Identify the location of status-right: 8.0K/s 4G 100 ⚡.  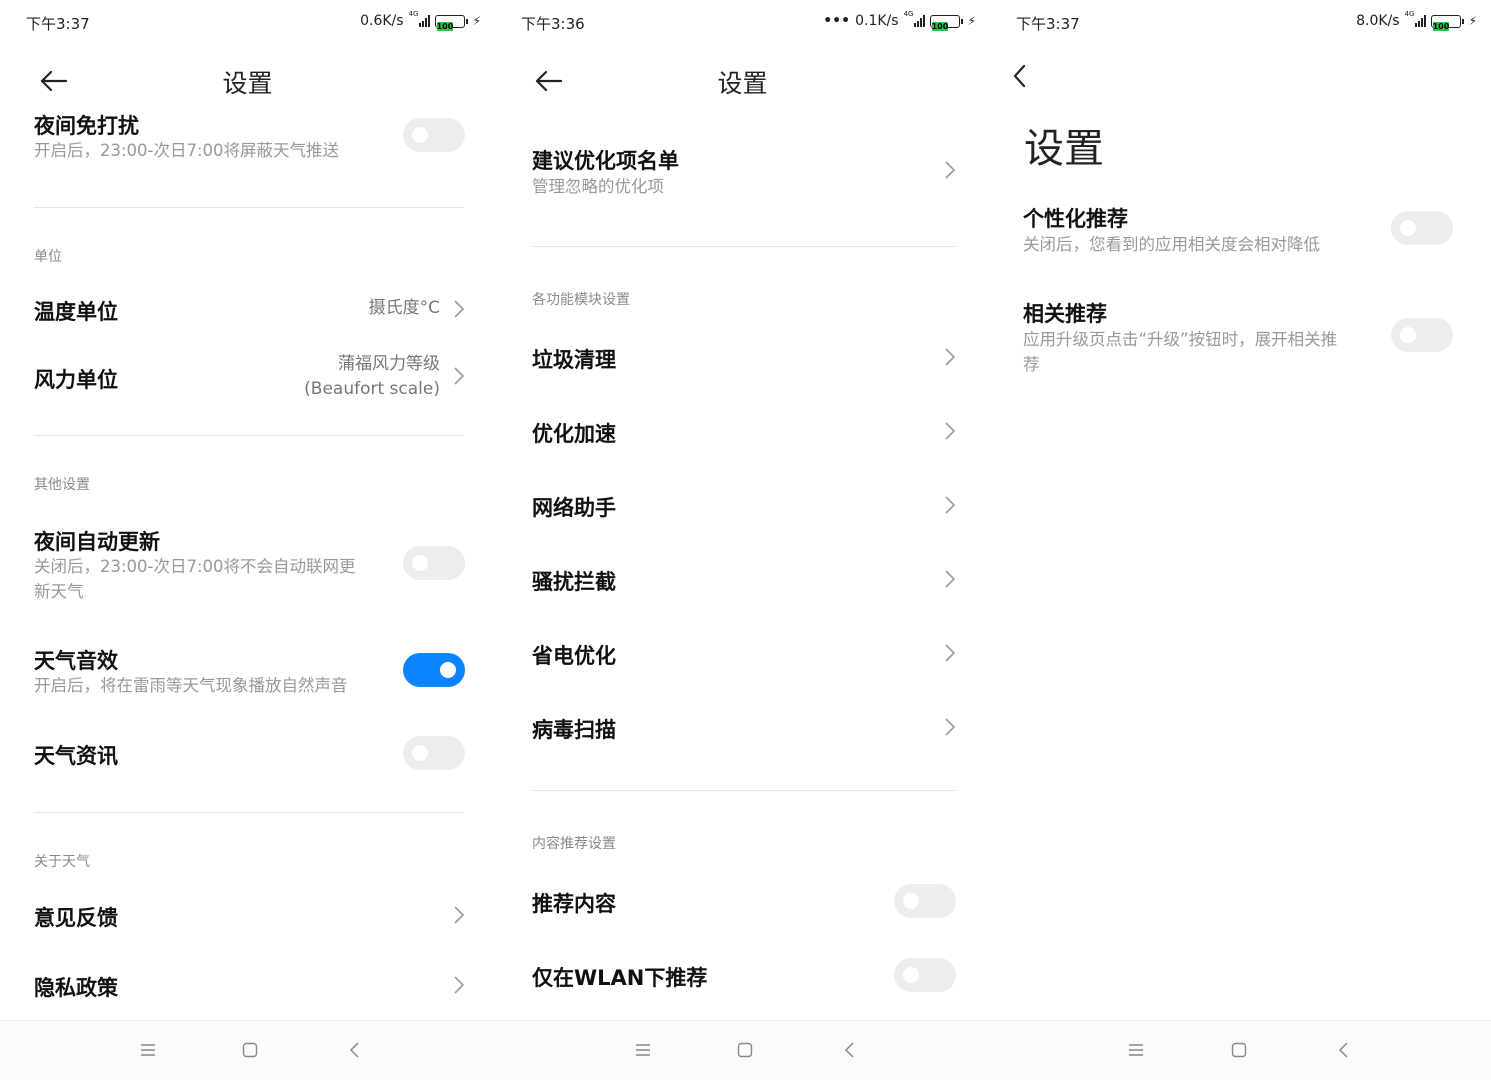
(1416, 20).